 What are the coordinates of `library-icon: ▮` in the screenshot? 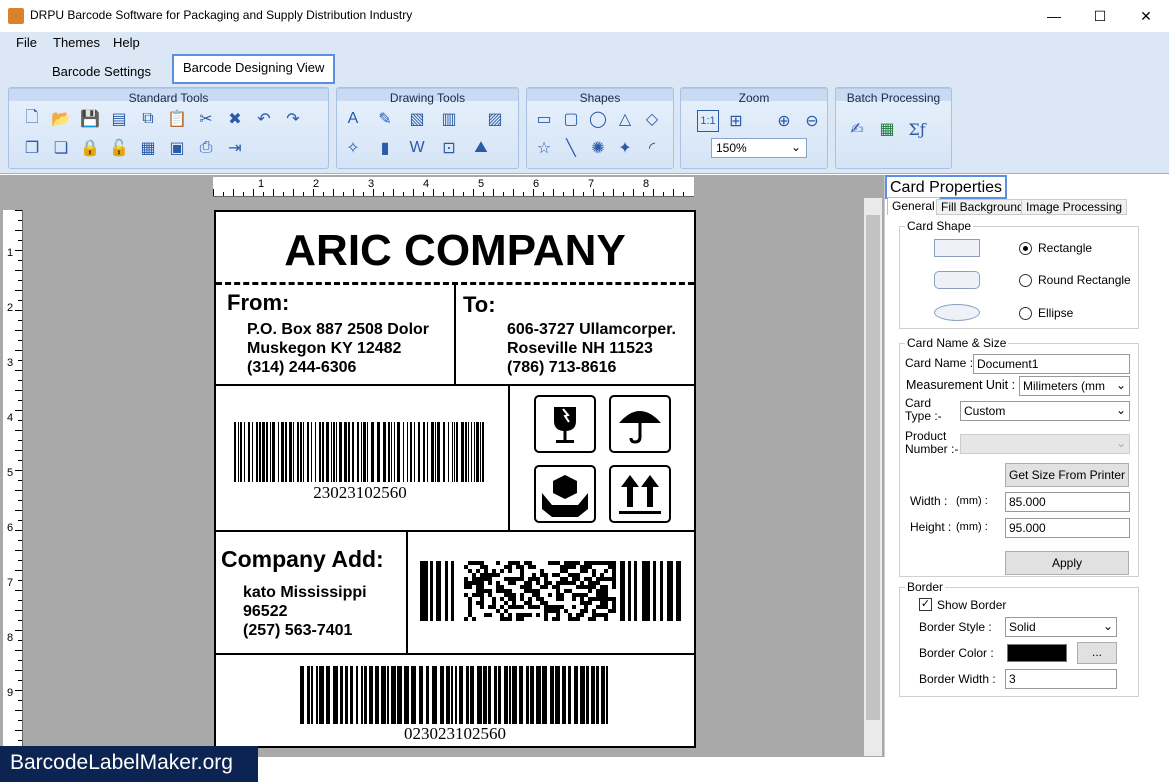 It's located at (385, 148).